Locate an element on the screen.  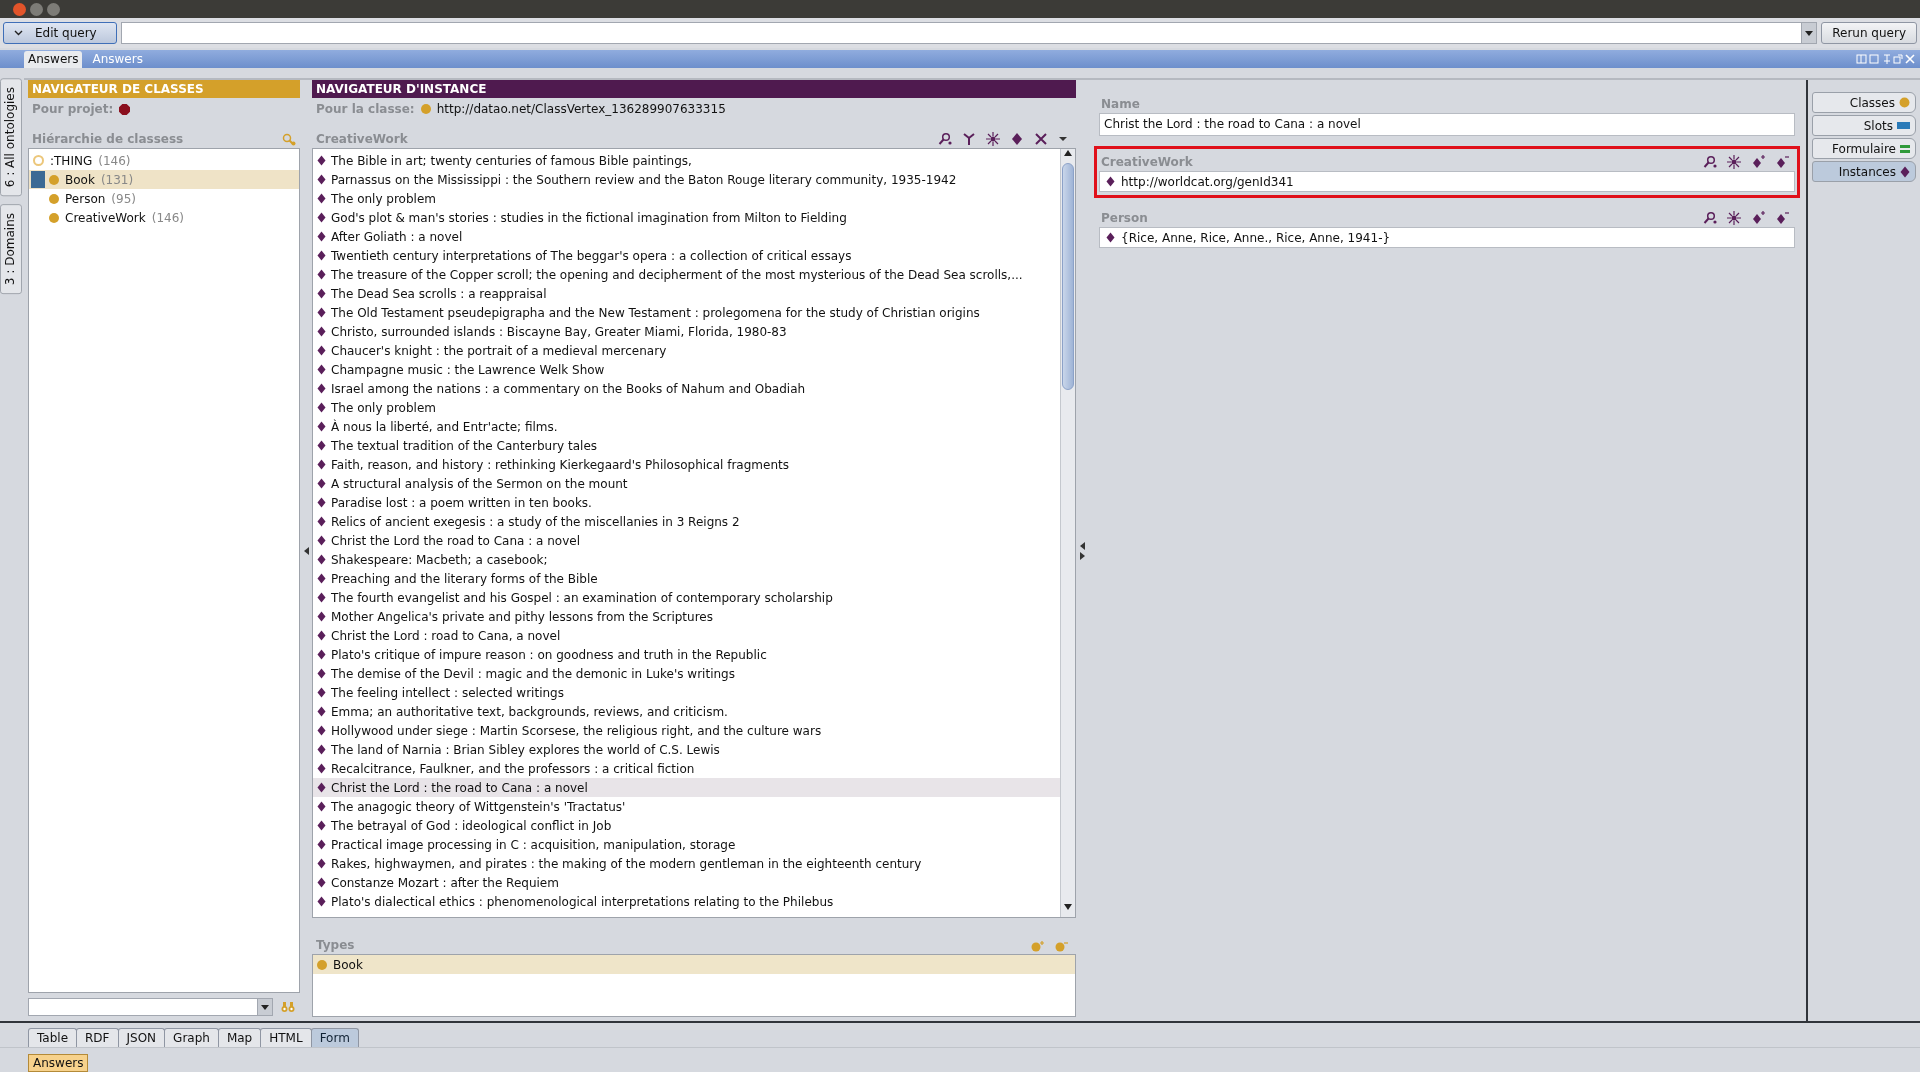
scroll-thumb is located at coordinates (1068, 276).